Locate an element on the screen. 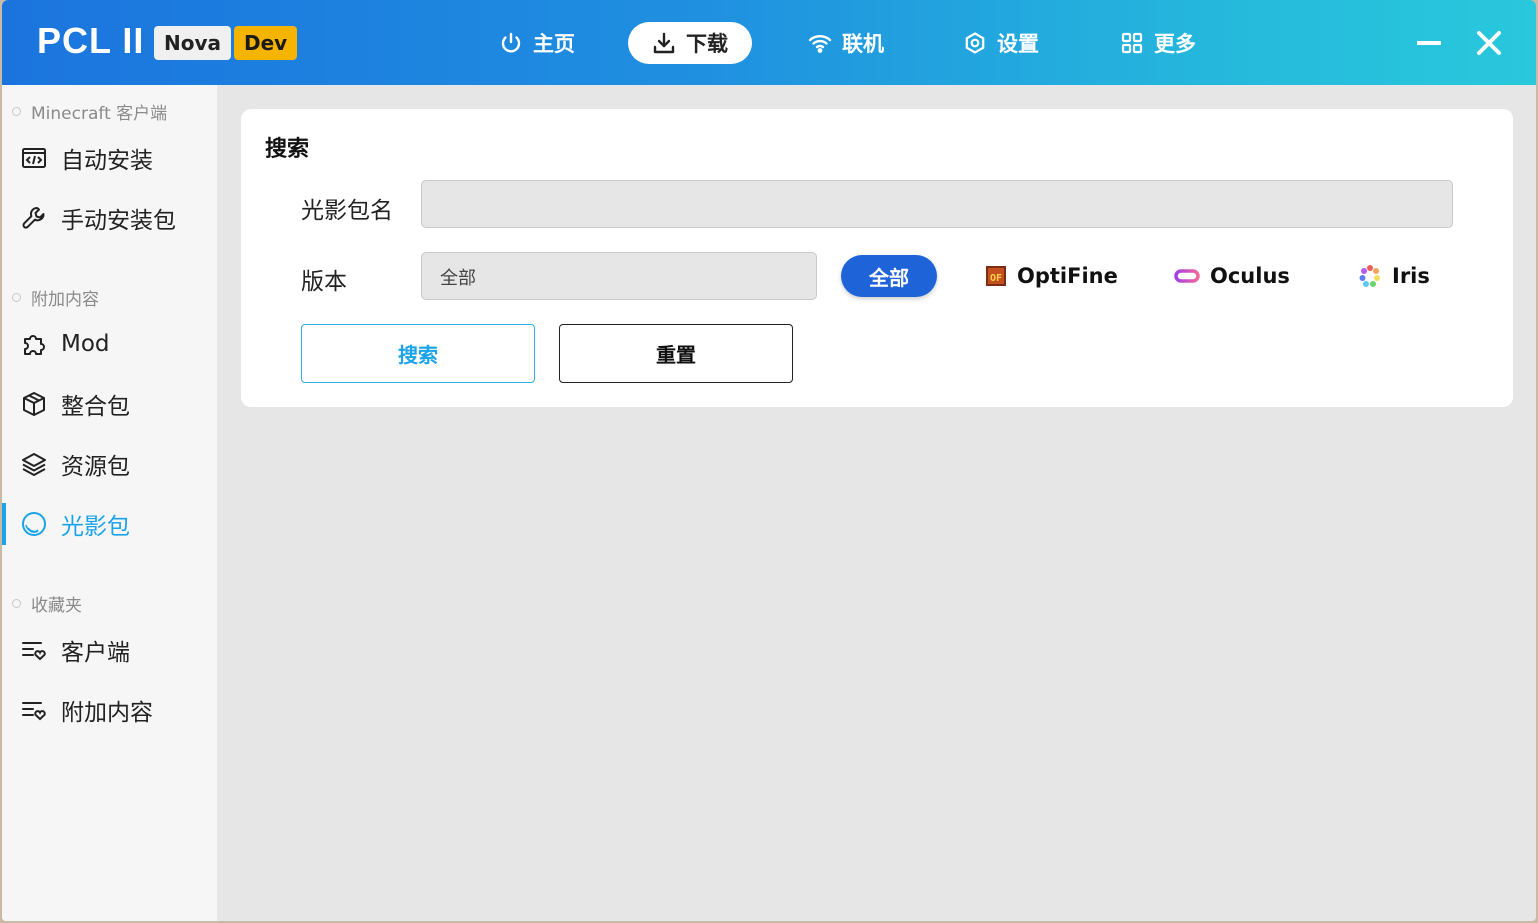  svg-text: OF is located at coordinates (996, 278).